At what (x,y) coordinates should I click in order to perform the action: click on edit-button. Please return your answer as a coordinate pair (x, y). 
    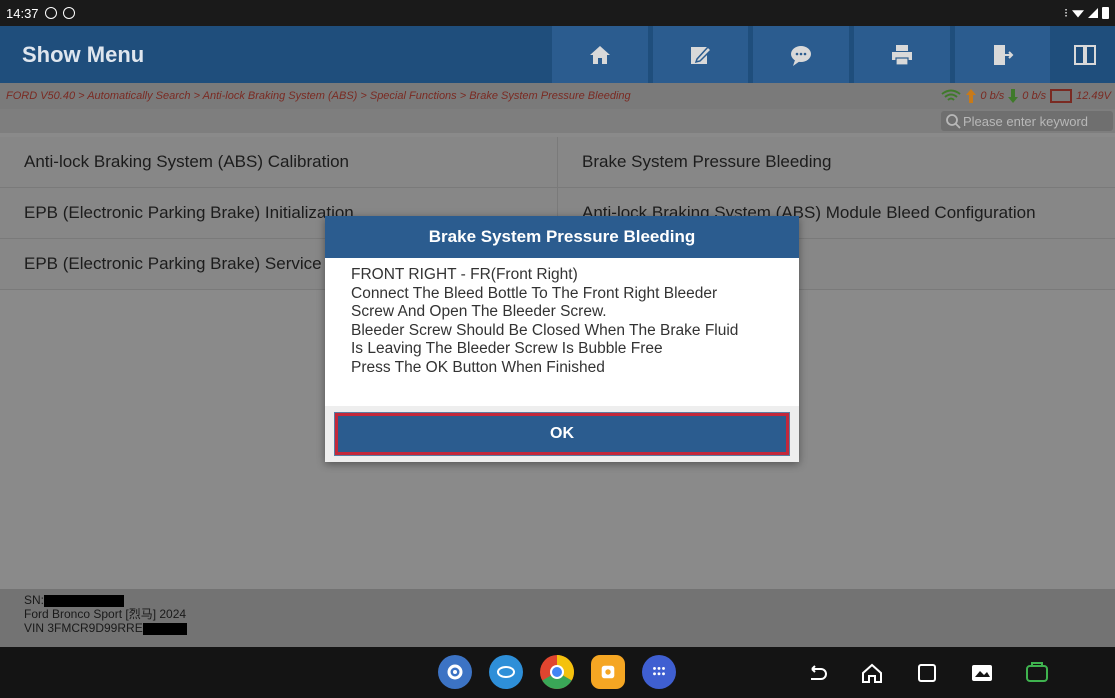
    Looking at the image, I should click on (700, 54).